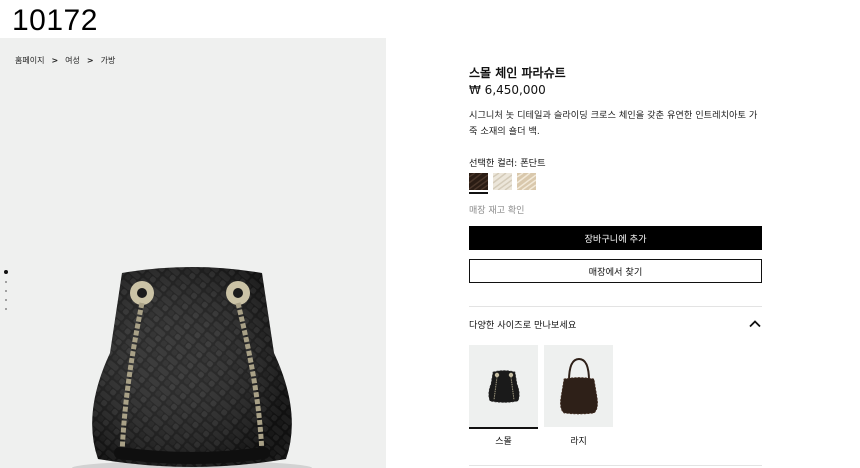 The image size is (860, 468). I want to click on product-price: ₩ 6,450,000, so click(507, 90).